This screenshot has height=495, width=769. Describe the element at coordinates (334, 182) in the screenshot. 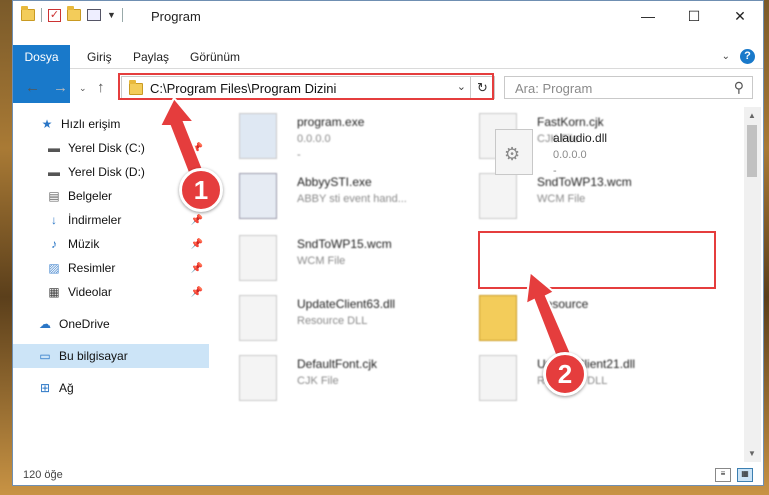

I see `file-name: AbbyySTI.exe` at that location.